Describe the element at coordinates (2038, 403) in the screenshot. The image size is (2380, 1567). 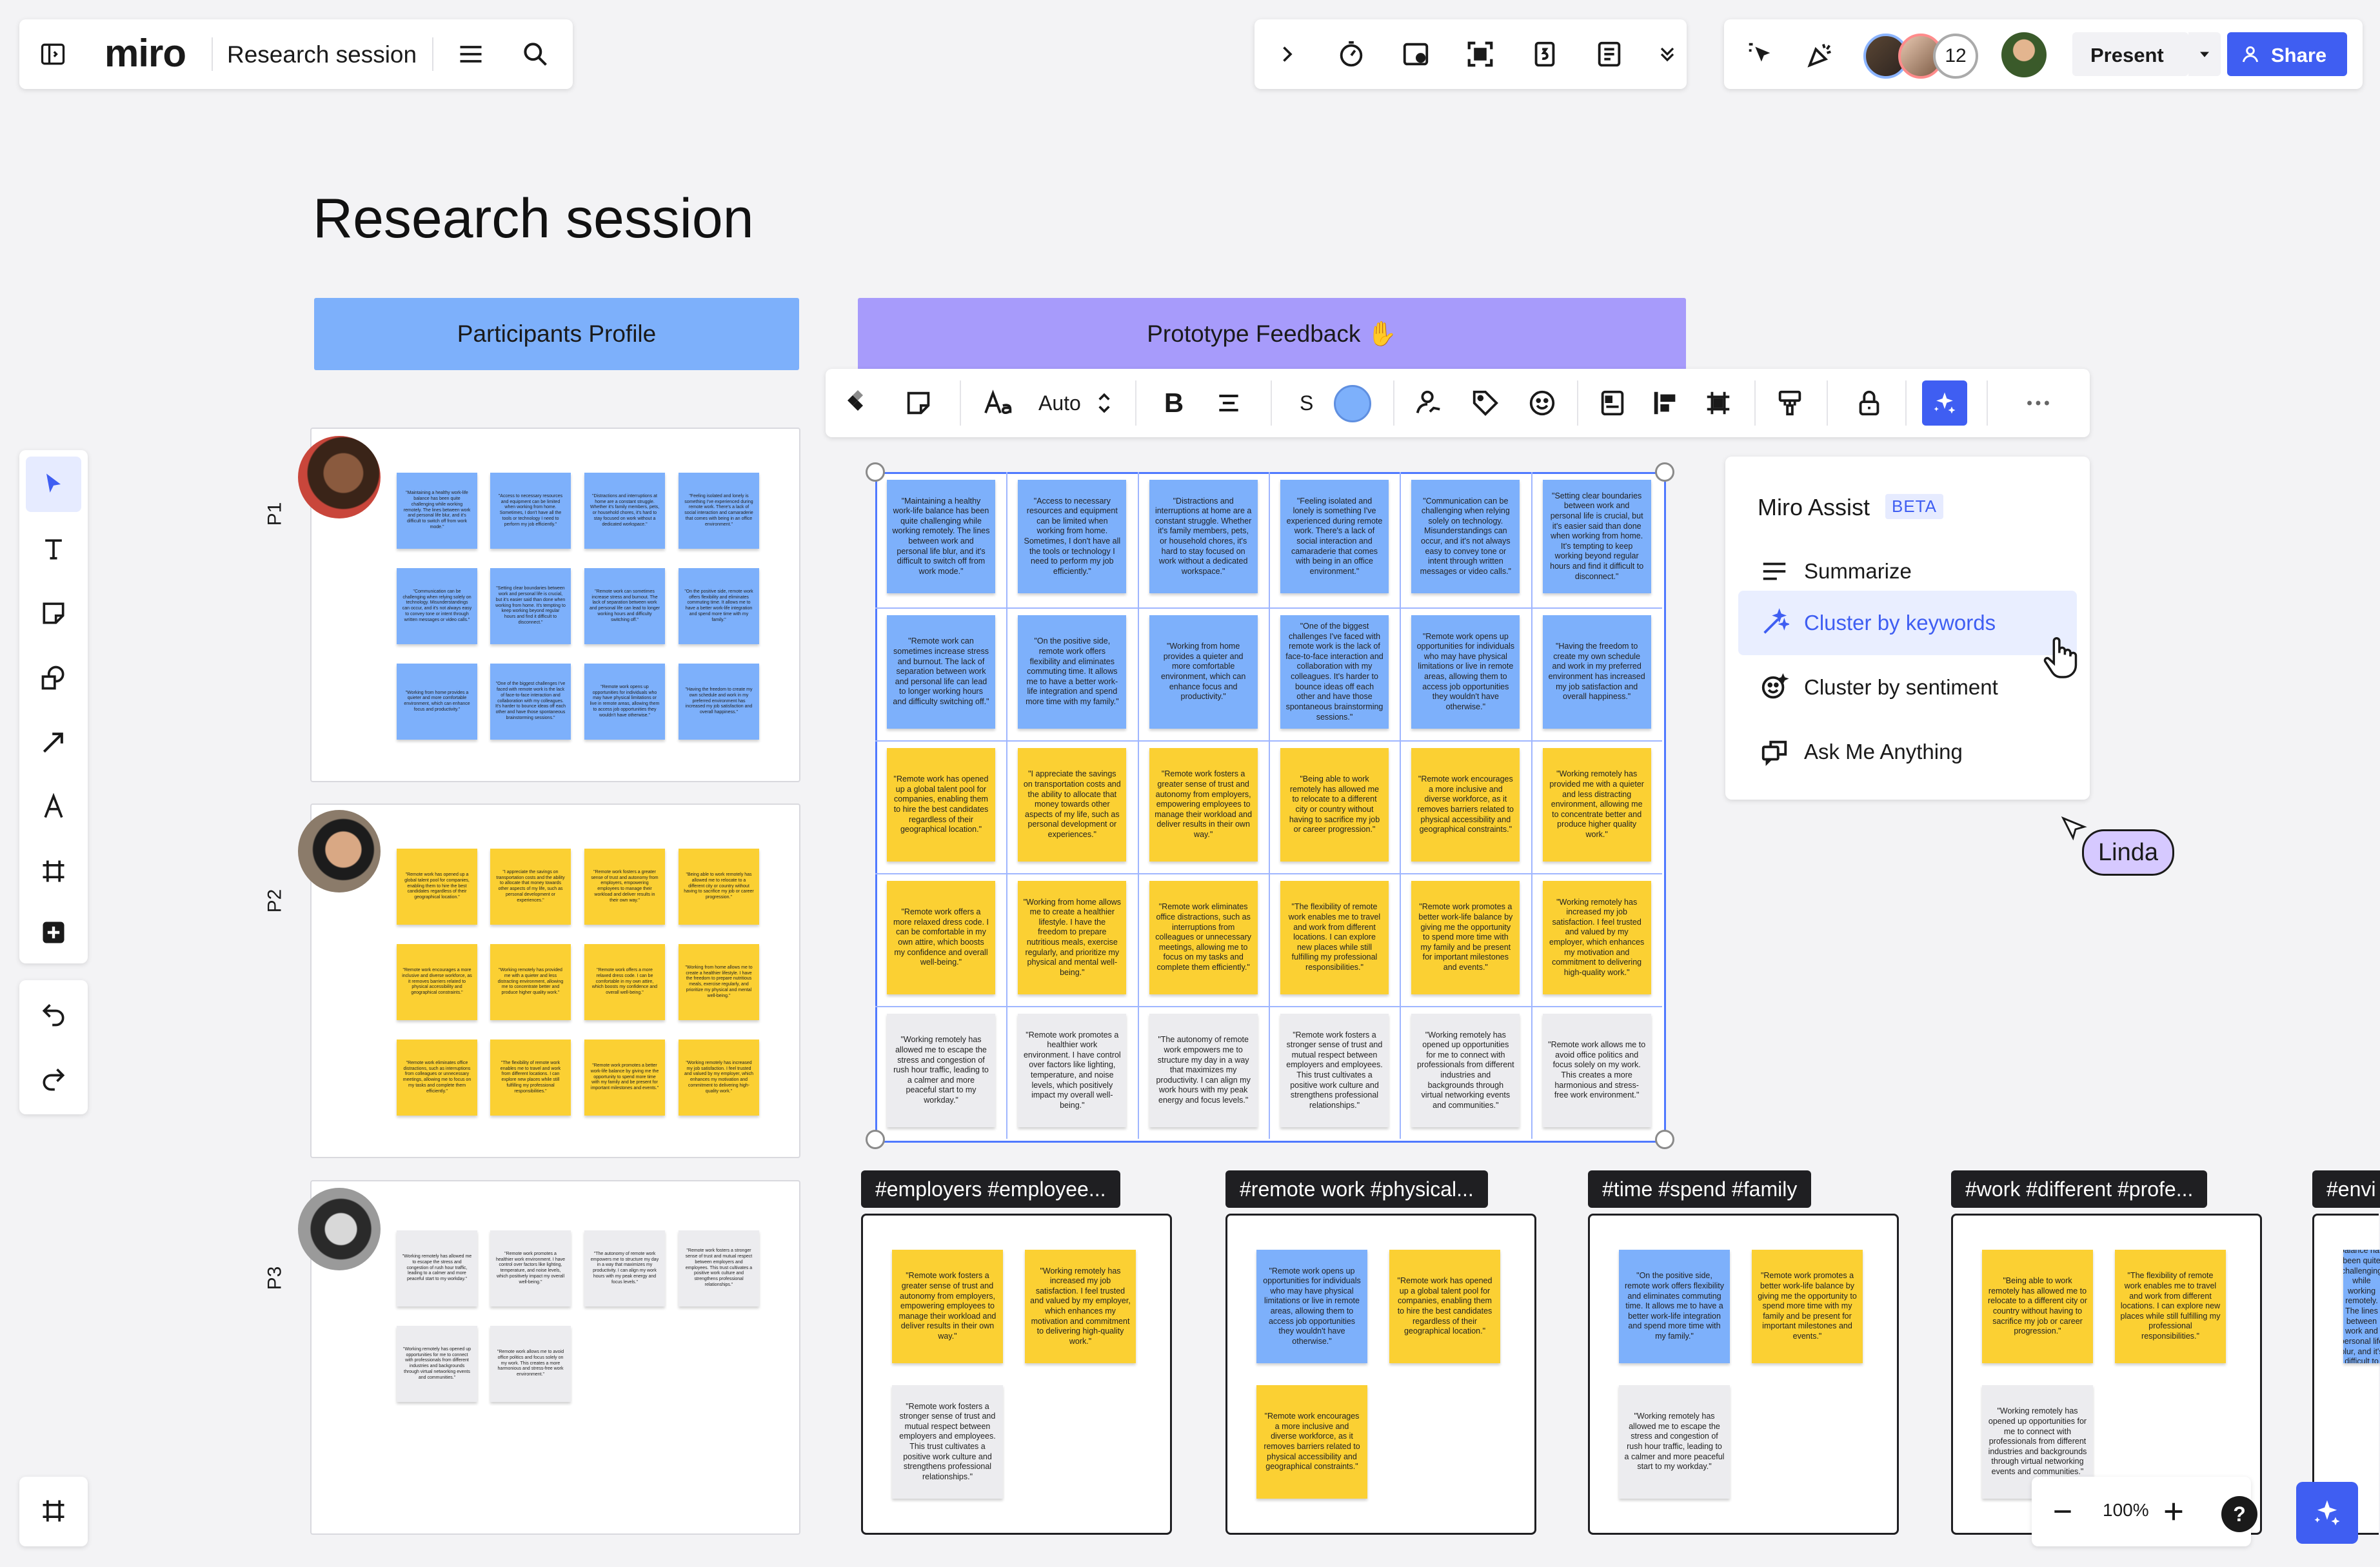
I see `more-options-icon` at that location.